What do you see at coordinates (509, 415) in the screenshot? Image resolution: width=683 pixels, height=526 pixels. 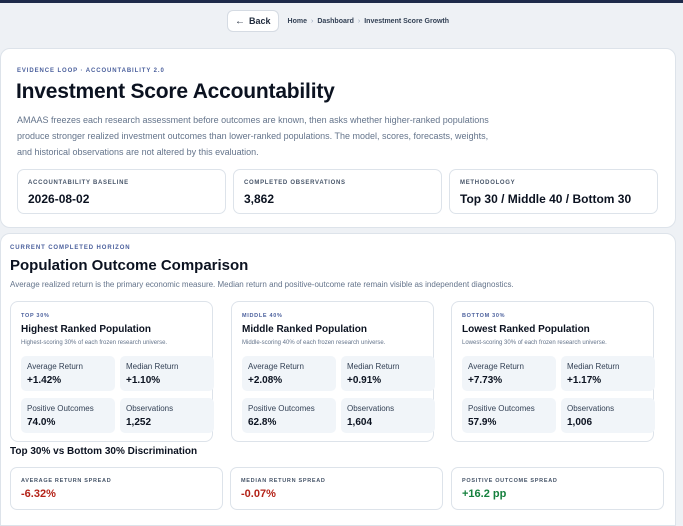 I see `metric-positive-outcomes: Positive Outcomes 57.9%` at bounding box center [509, 415].